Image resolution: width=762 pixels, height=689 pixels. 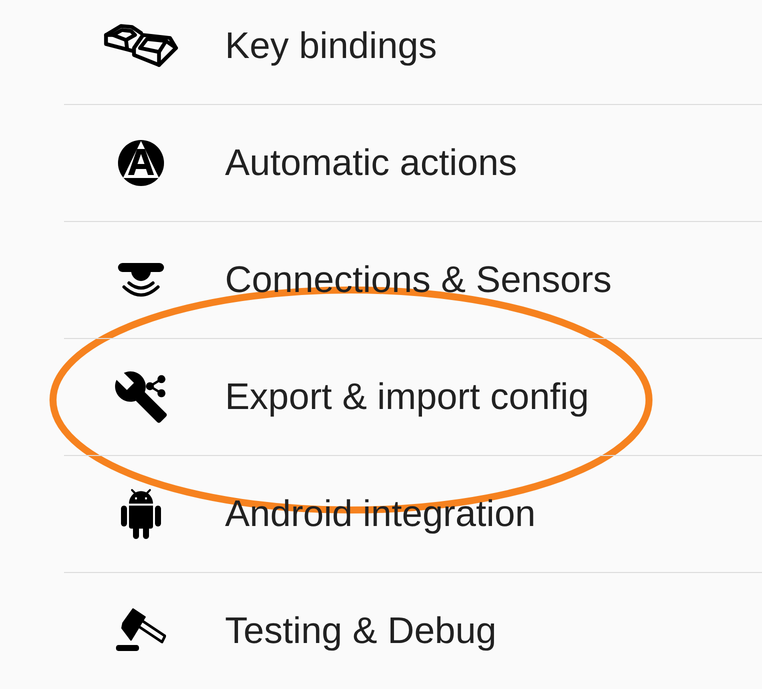 I want to click on keycaps-icon, so click(x=141, y=46).